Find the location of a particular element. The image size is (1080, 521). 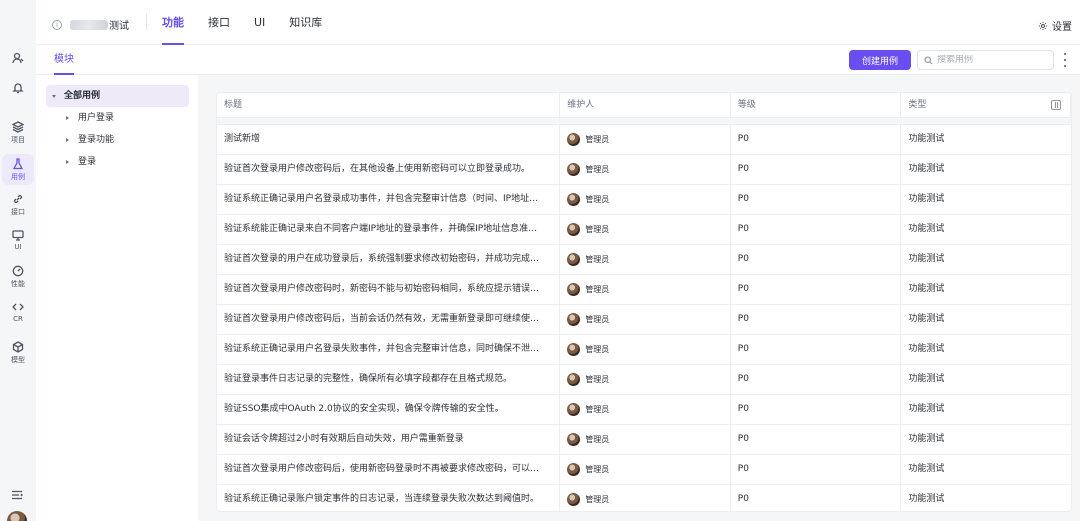

tree-node-user-login: 用户登录 is located at coordinates (117, 118).